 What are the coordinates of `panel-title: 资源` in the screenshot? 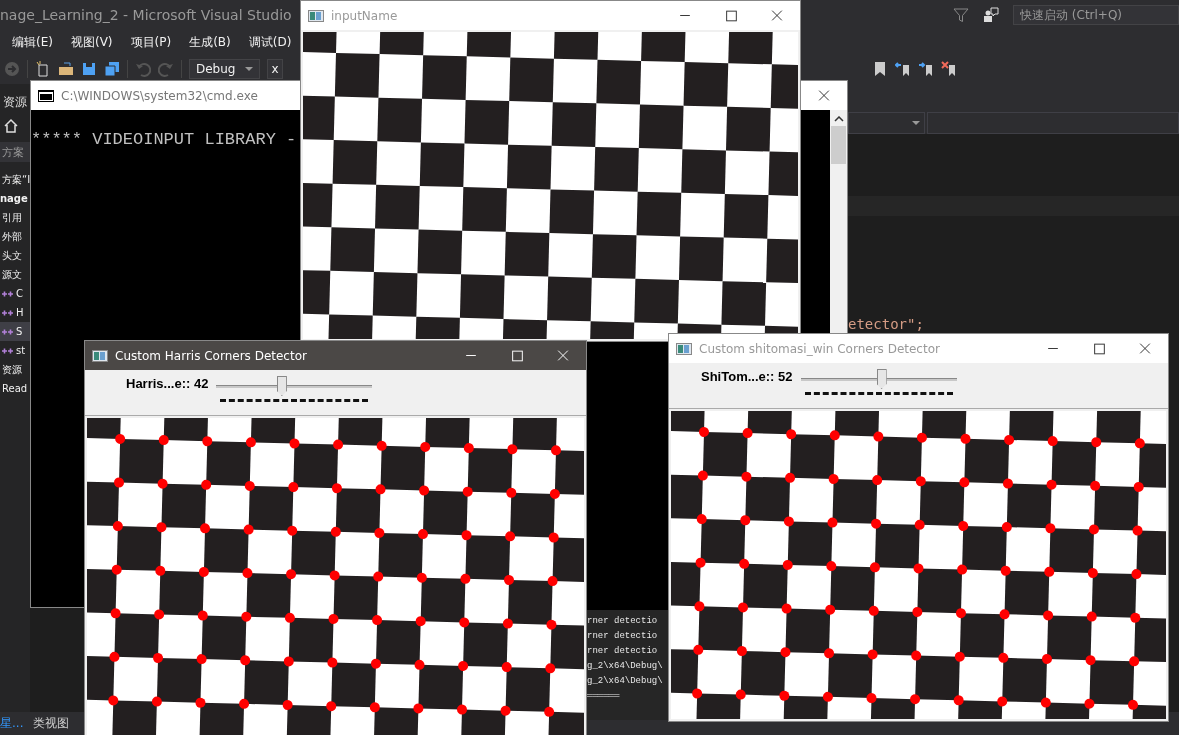 It's located at (15, 102).